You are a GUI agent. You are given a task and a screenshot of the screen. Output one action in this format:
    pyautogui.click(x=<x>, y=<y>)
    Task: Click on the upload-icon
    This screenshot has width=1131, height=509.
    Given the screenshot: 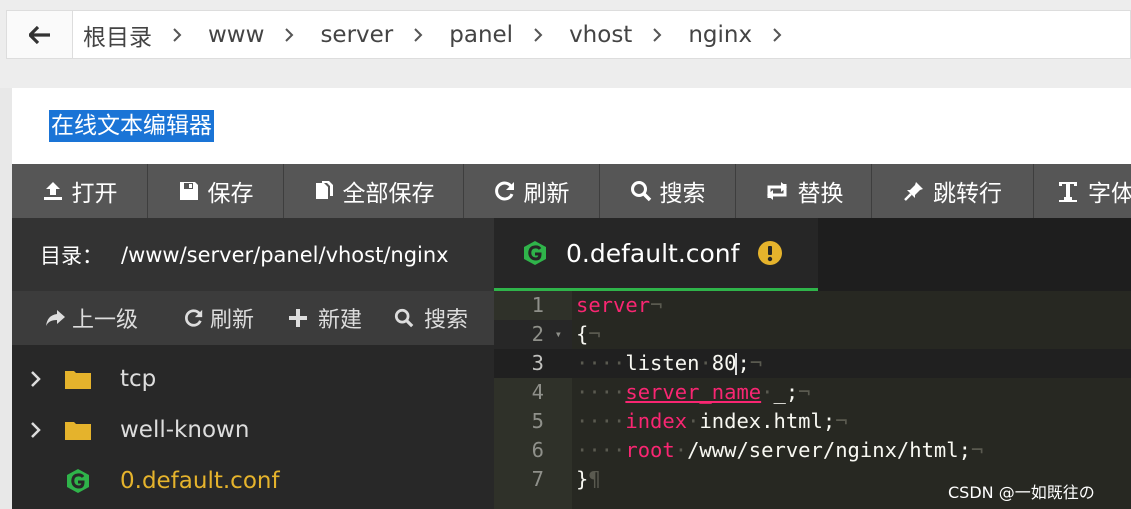 What is the action you would take?
    pyautogui.click(x=52, y=191)
    